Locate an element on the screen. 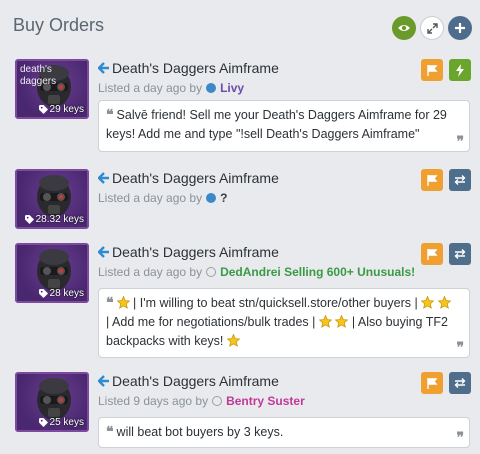 The width and height of the screenshot is (480, 454). item-thumbnail: 28.32 keys is located at coordinates (52, 199).